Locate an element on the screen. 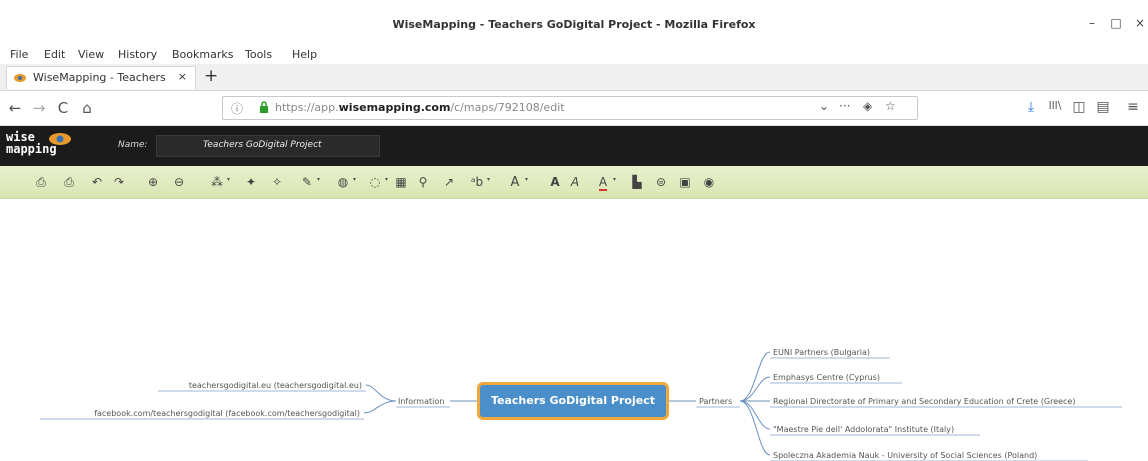 The image size is (1148, 461). wisemapping-logo: wise mapping is located at coordinates (41, 146).